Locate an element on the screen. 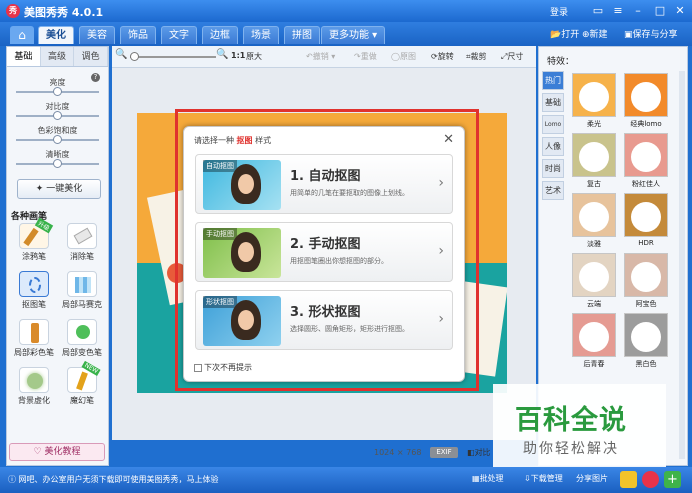 The image size is (692, 493). resize-button: ⤢尺寸 is located at coordinates (512, 56).